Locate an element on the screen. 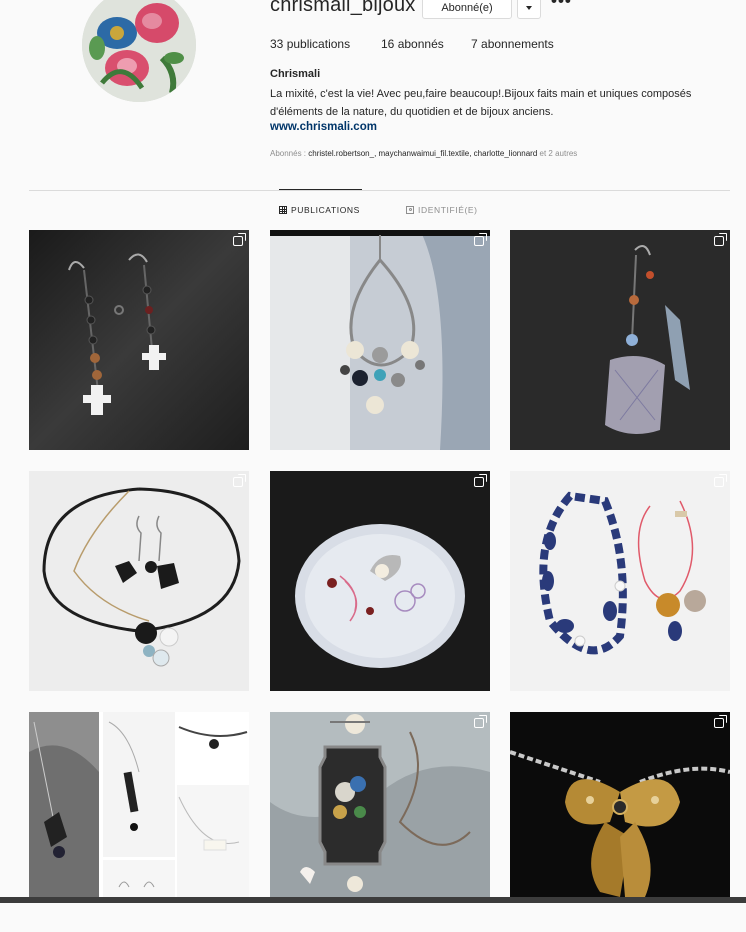 The width and height of the screenshot is (746, 932). posts-count: 33 is located at coordinates (277, 44).